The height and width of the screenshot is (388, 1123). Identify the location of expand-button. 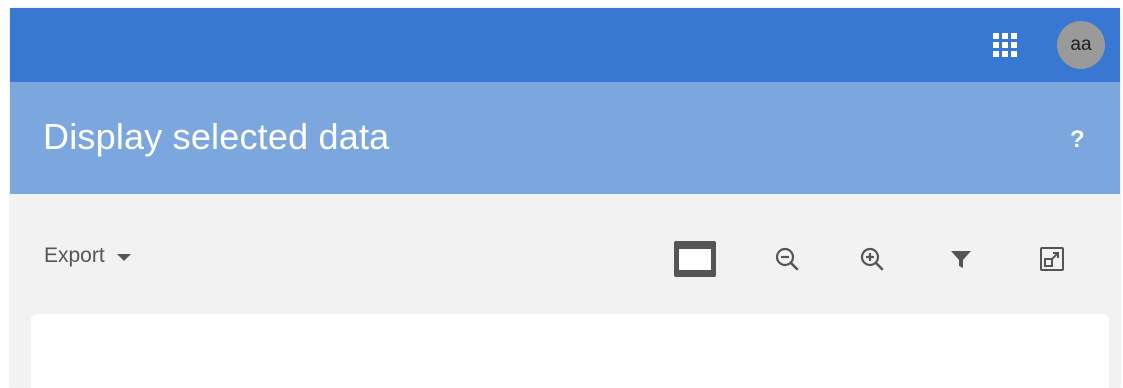
(1052, 259).